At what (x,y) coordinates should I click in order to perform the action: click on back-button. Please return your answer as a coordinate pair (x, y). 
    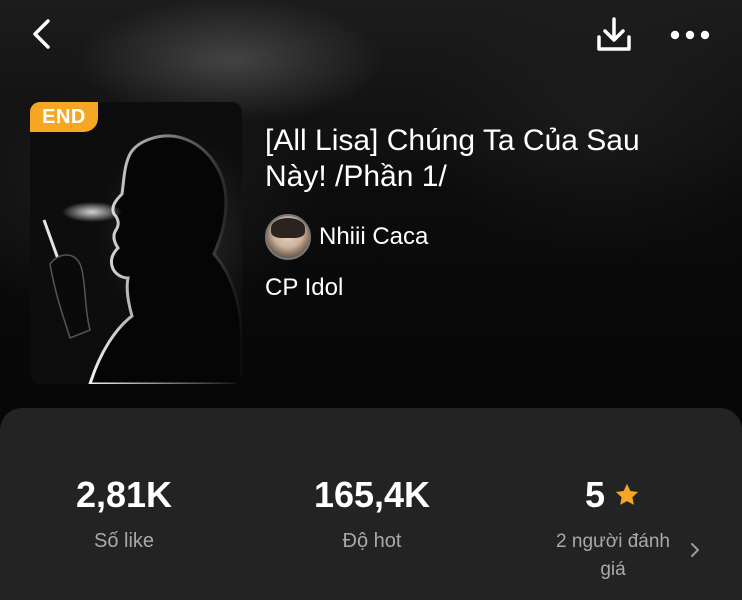
    Looking at the image, I should click on (42, 36).